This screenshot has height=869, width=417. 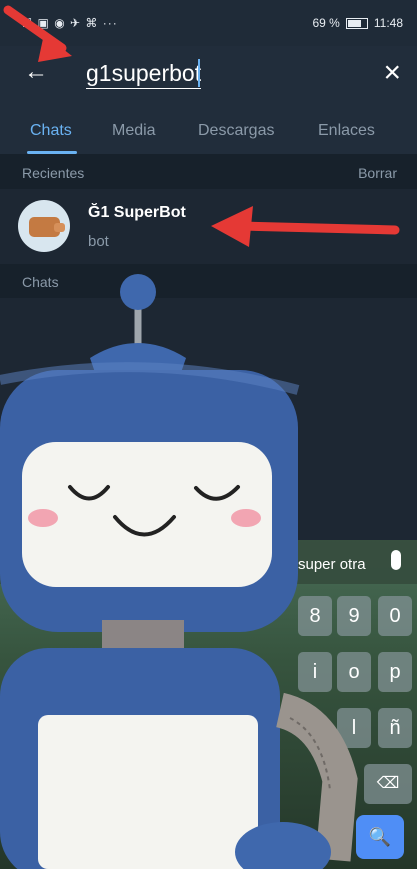 I want to click on search-tabs: Chats Media Descargas Enlaces, so click(x=208, y=128).